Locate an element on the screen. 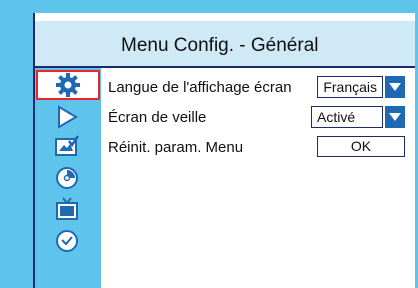 The image size is (418, 288). setting-row-language: Langue de l'affichage écran Français is located at coordinates (258, 88).